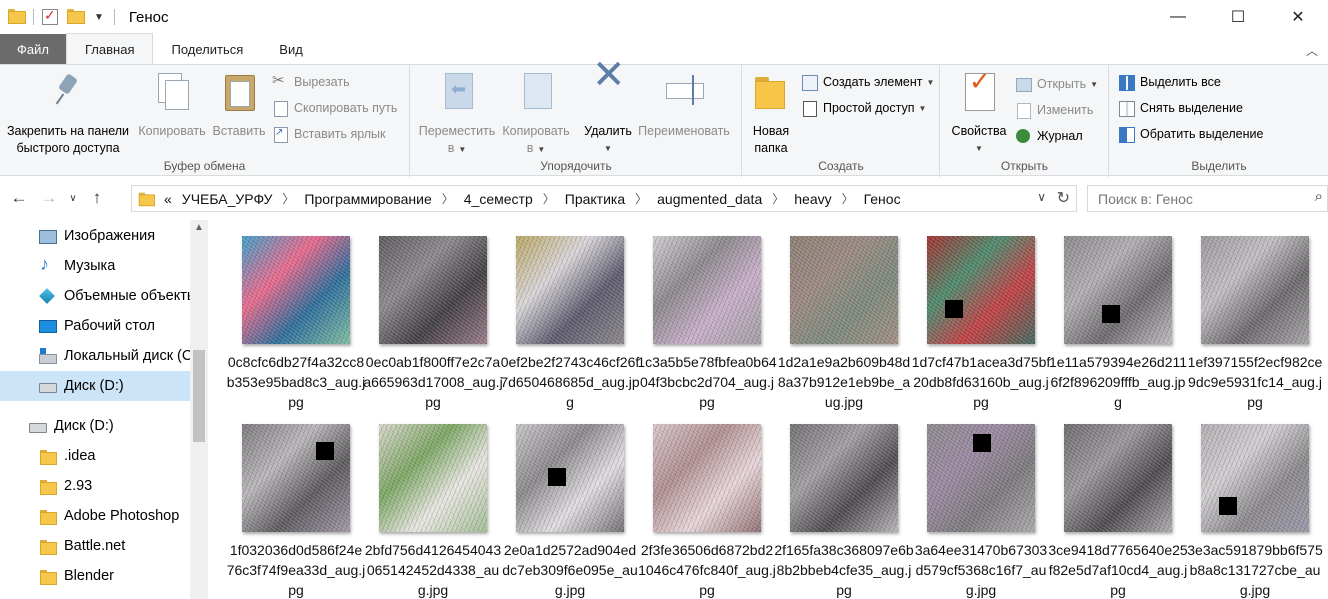 Image resolution: width=1328 pixels, height=599 pixels. Describe the element at coordinates (979, 114) in the screenshot. I see `properties-button: Свойства ▼` at that location.